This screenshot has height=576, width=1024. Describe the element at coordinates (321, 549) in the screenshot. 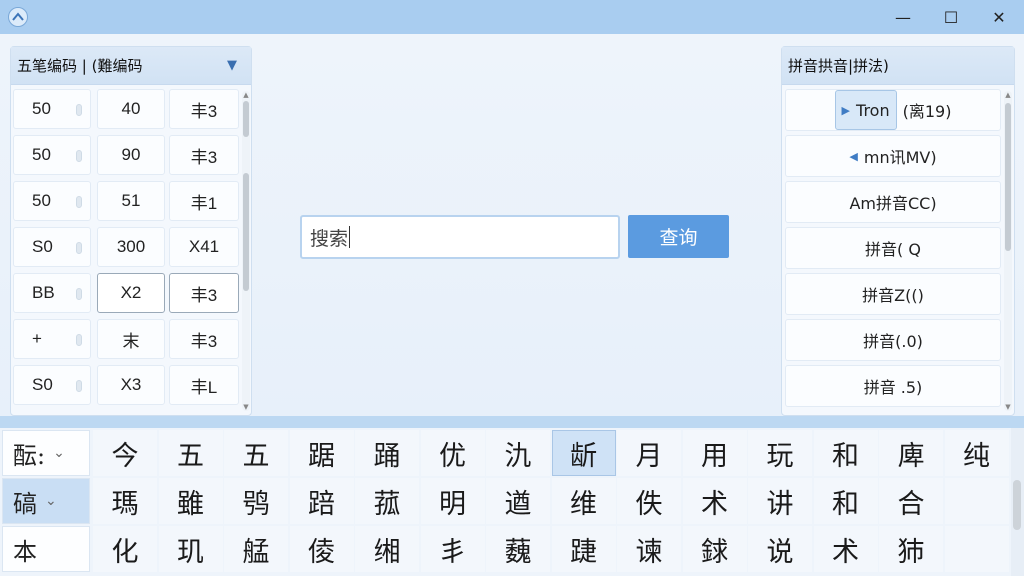

I see `candidate-char: 倰` at that location.